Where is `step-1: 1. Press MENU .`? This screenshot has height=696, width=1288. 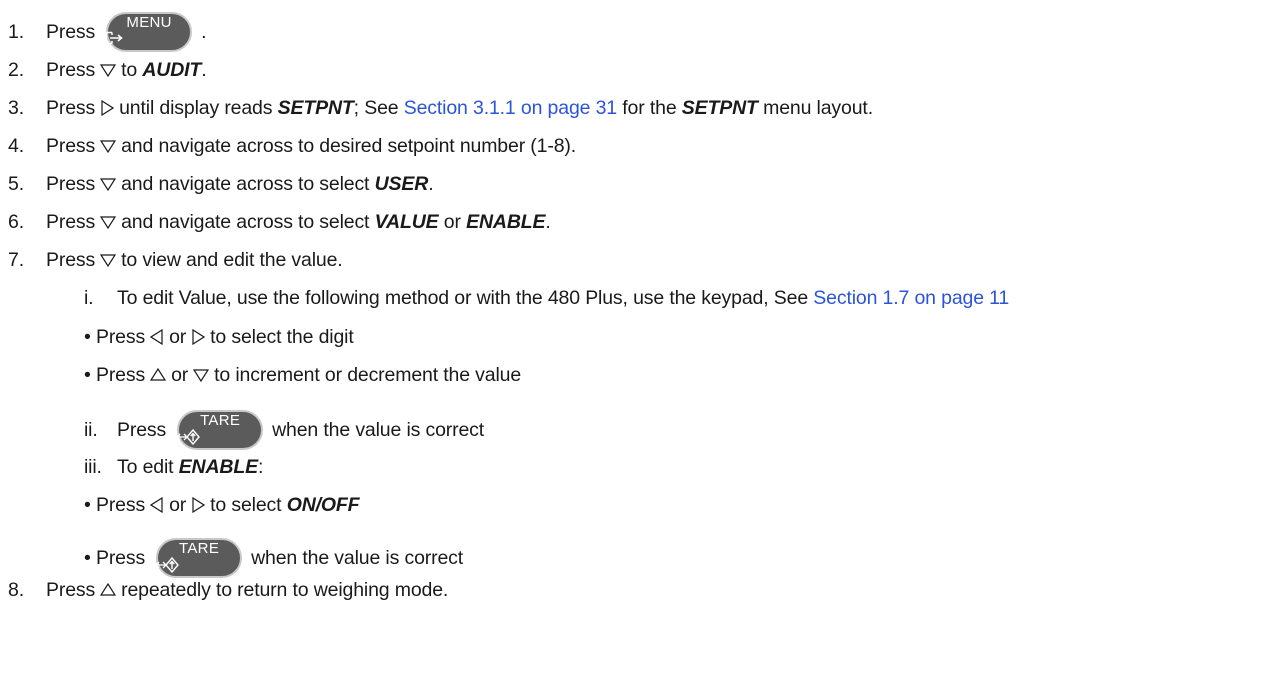
step-1: 1. Press MENU . is located at coordinates (107, 32).